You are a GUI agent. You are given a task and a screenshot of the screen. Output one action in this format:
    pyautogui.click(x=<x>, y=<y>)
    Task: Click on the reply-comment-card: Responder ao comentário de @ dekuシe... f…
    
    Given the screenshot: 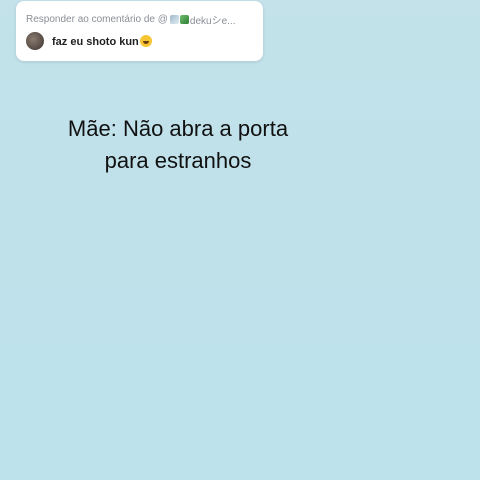 What is the action you would take?
    pyautogui.click(x=139, y=31)
    